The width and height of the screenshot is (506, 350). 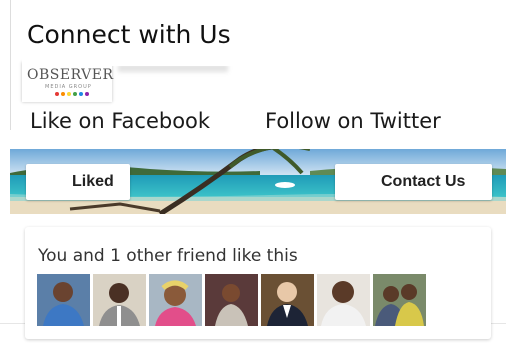 I want to click on message-icon, so click(x=358, y=182).